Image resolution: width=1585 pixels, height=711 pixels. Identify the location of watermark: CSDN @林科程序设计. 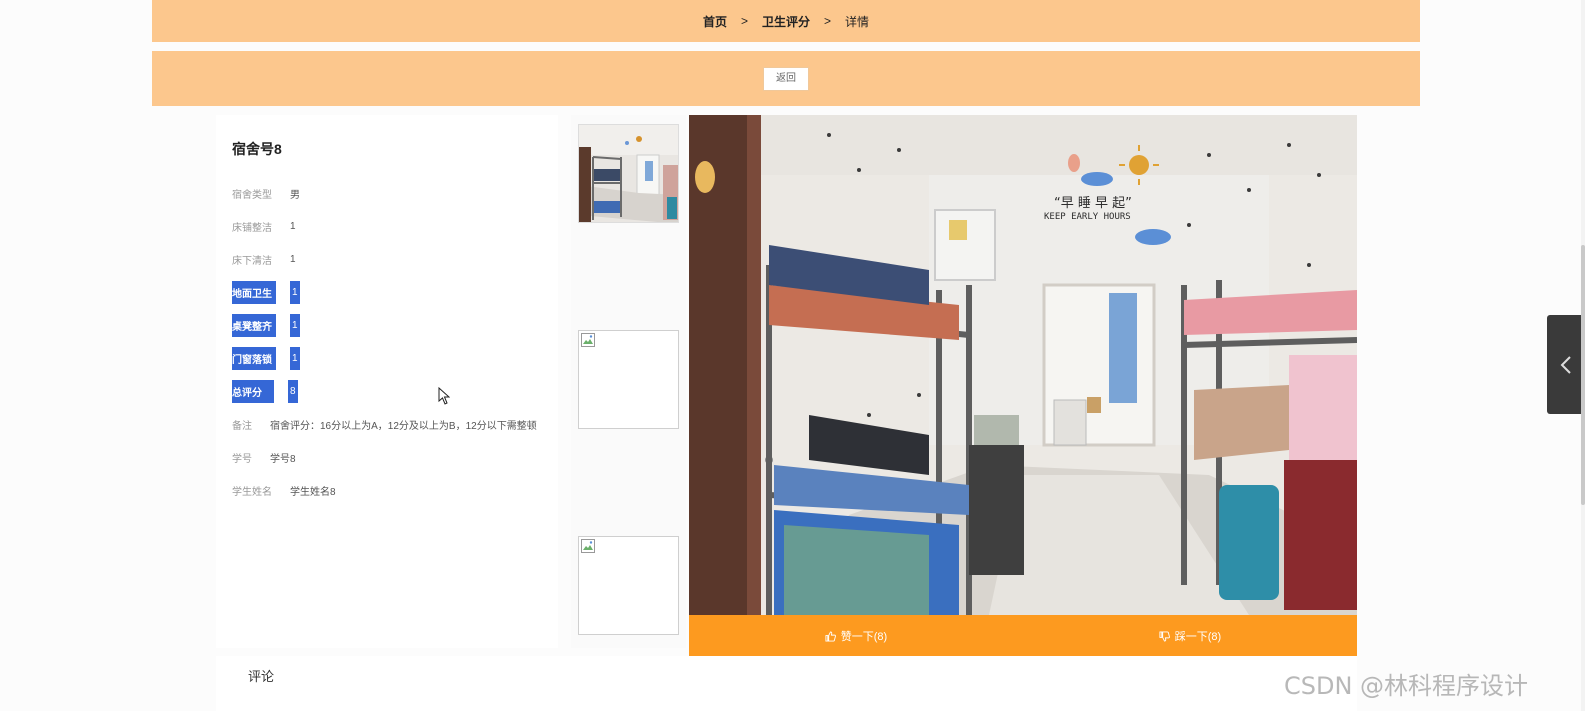
(1406, 686).